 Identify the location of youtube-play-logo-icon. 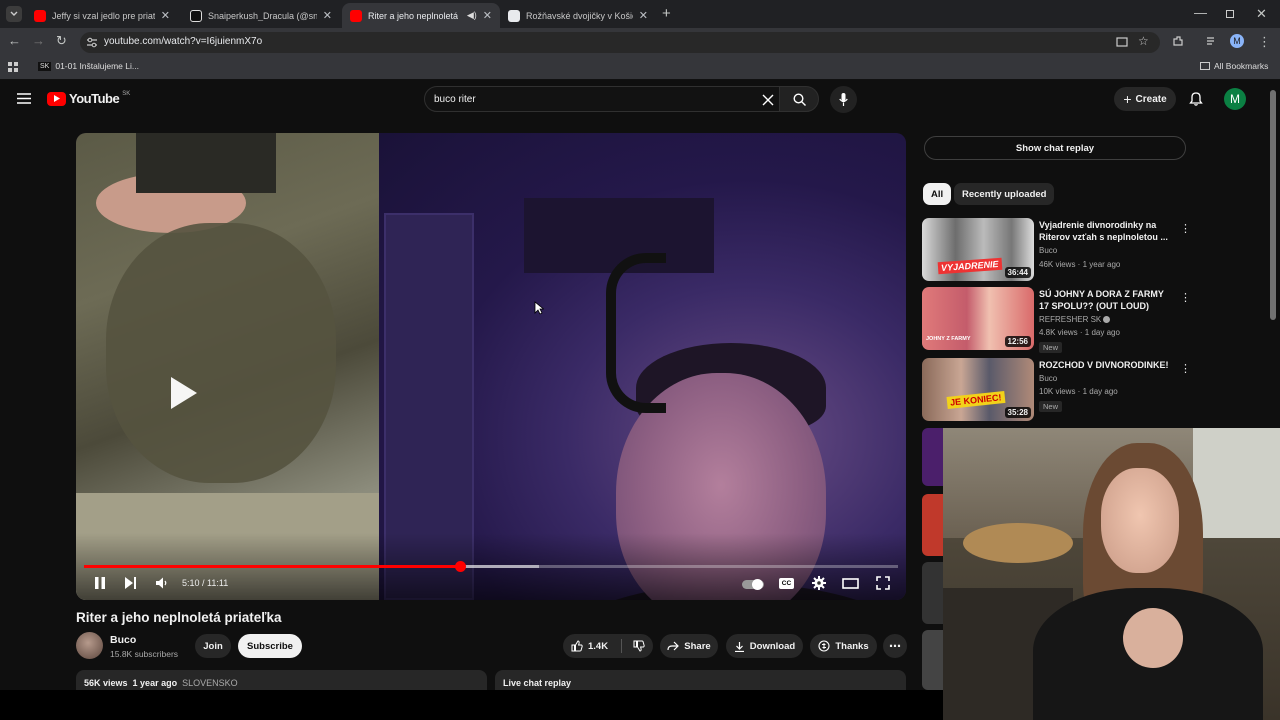
(56, 98).